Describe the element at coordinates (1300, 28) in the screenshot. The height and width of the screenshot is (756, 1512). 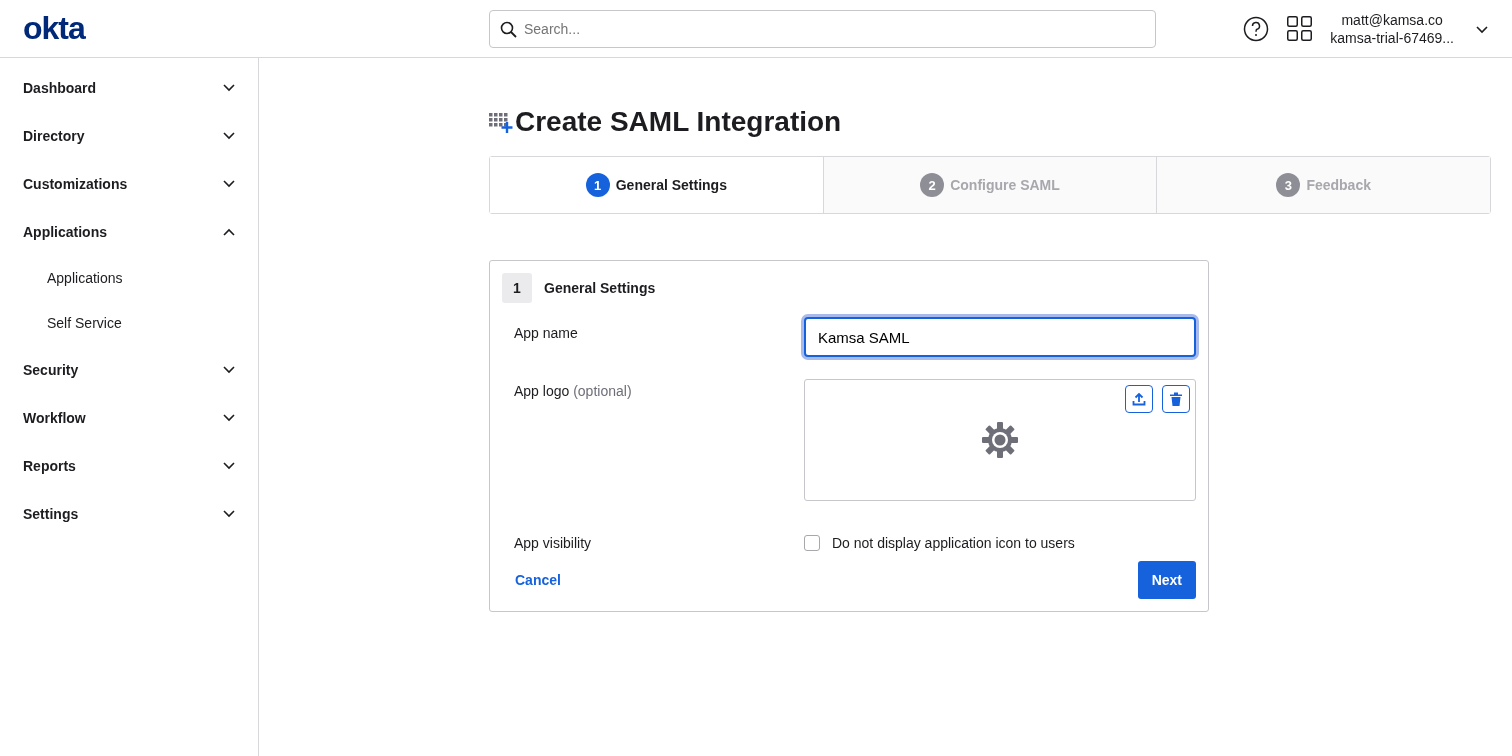
I see `app-grid-icon` at that location.